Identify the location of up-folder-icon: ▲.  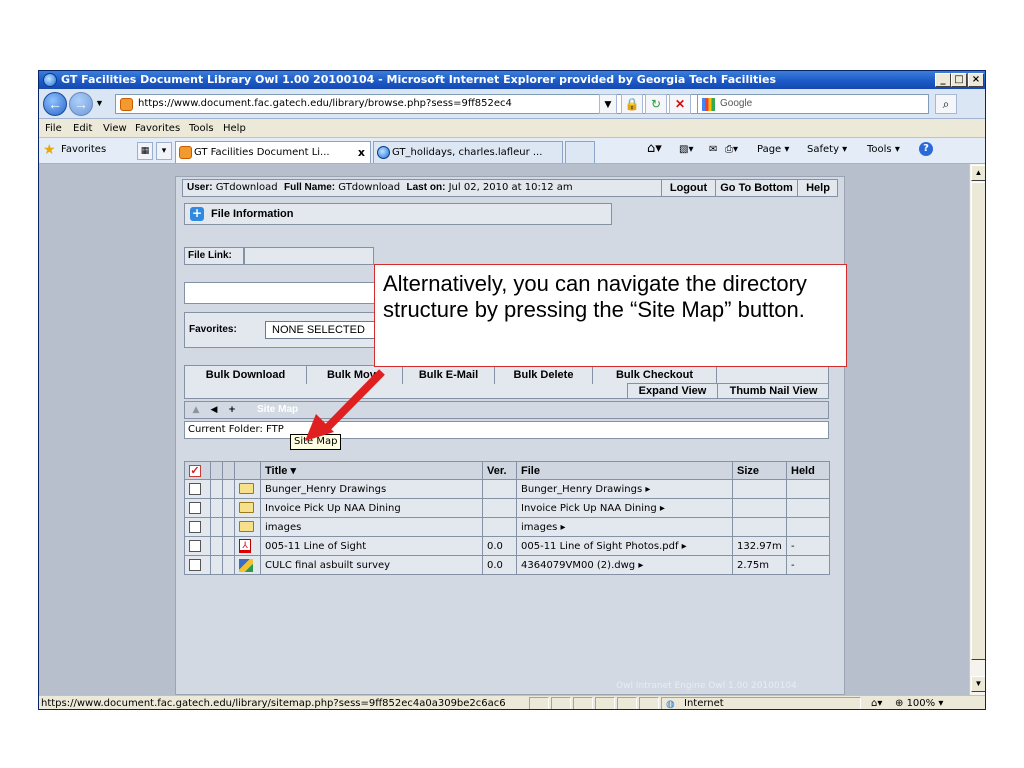
(196, 410).